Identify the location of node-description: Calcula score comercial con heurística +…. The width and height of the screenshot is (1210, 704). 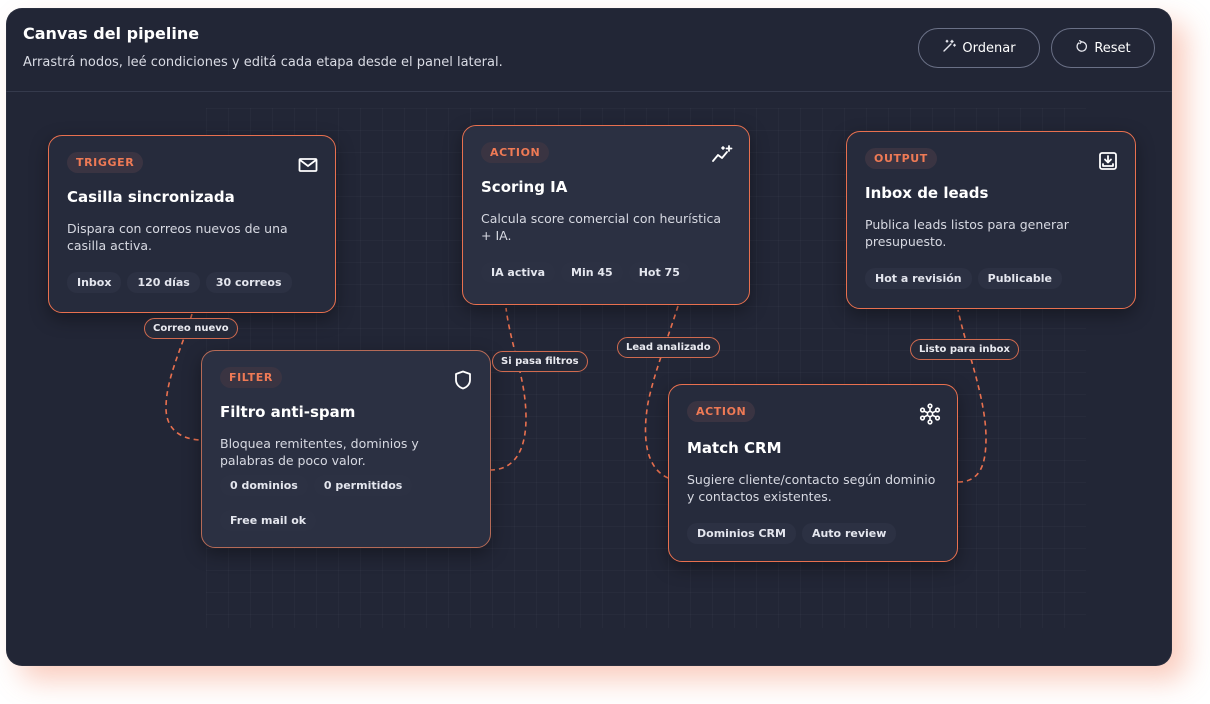
(601, 227).